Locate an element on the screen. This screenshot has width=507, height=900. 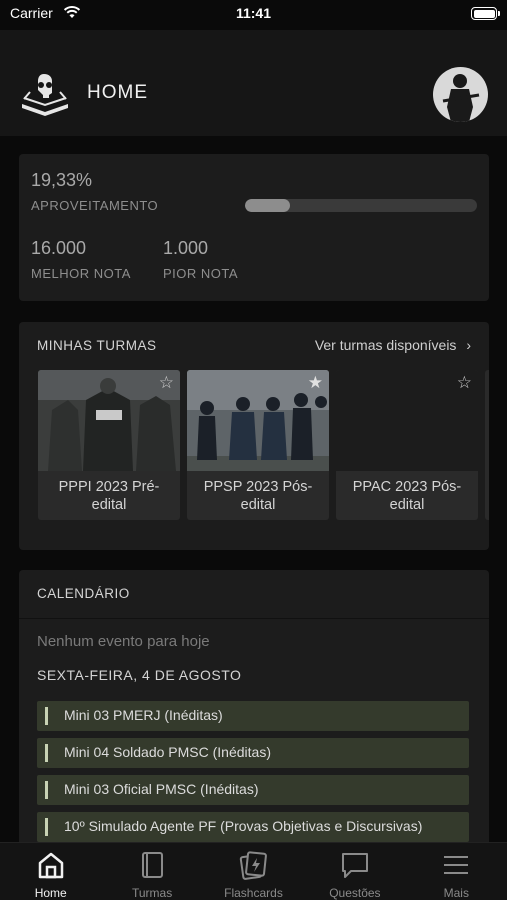
tab-home-label: Home is located at coordinates (50, 893).